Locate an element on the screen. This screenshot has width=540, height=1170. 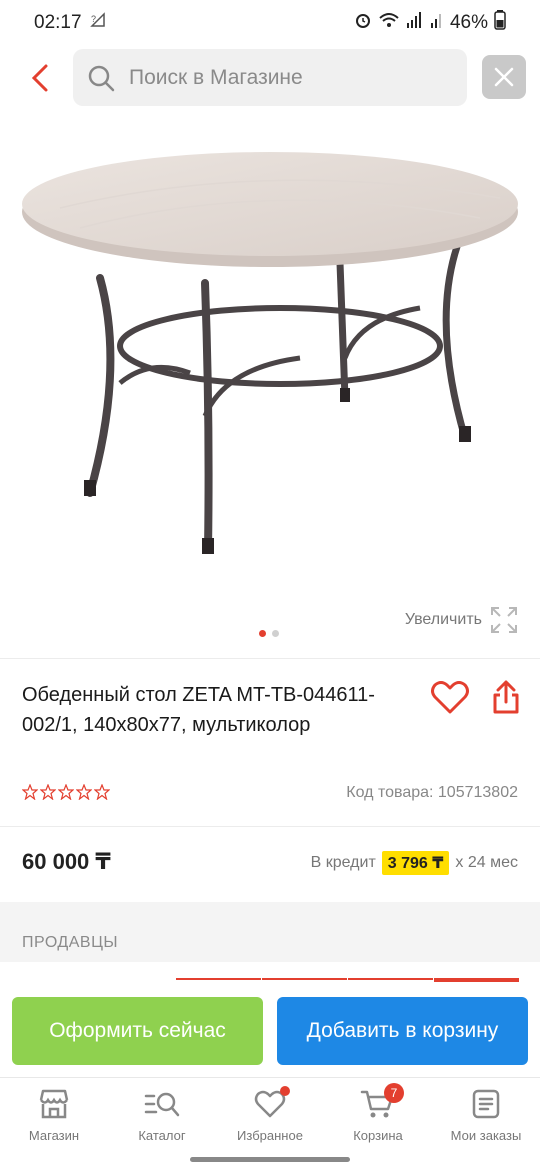
orders-icon is located at coordinates (486, 1104).